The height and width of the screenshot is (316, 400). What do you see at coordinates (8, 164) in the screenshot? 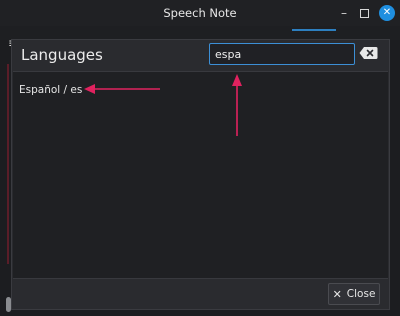
I see `background-accent-strip` at bounding box center [8, 164].